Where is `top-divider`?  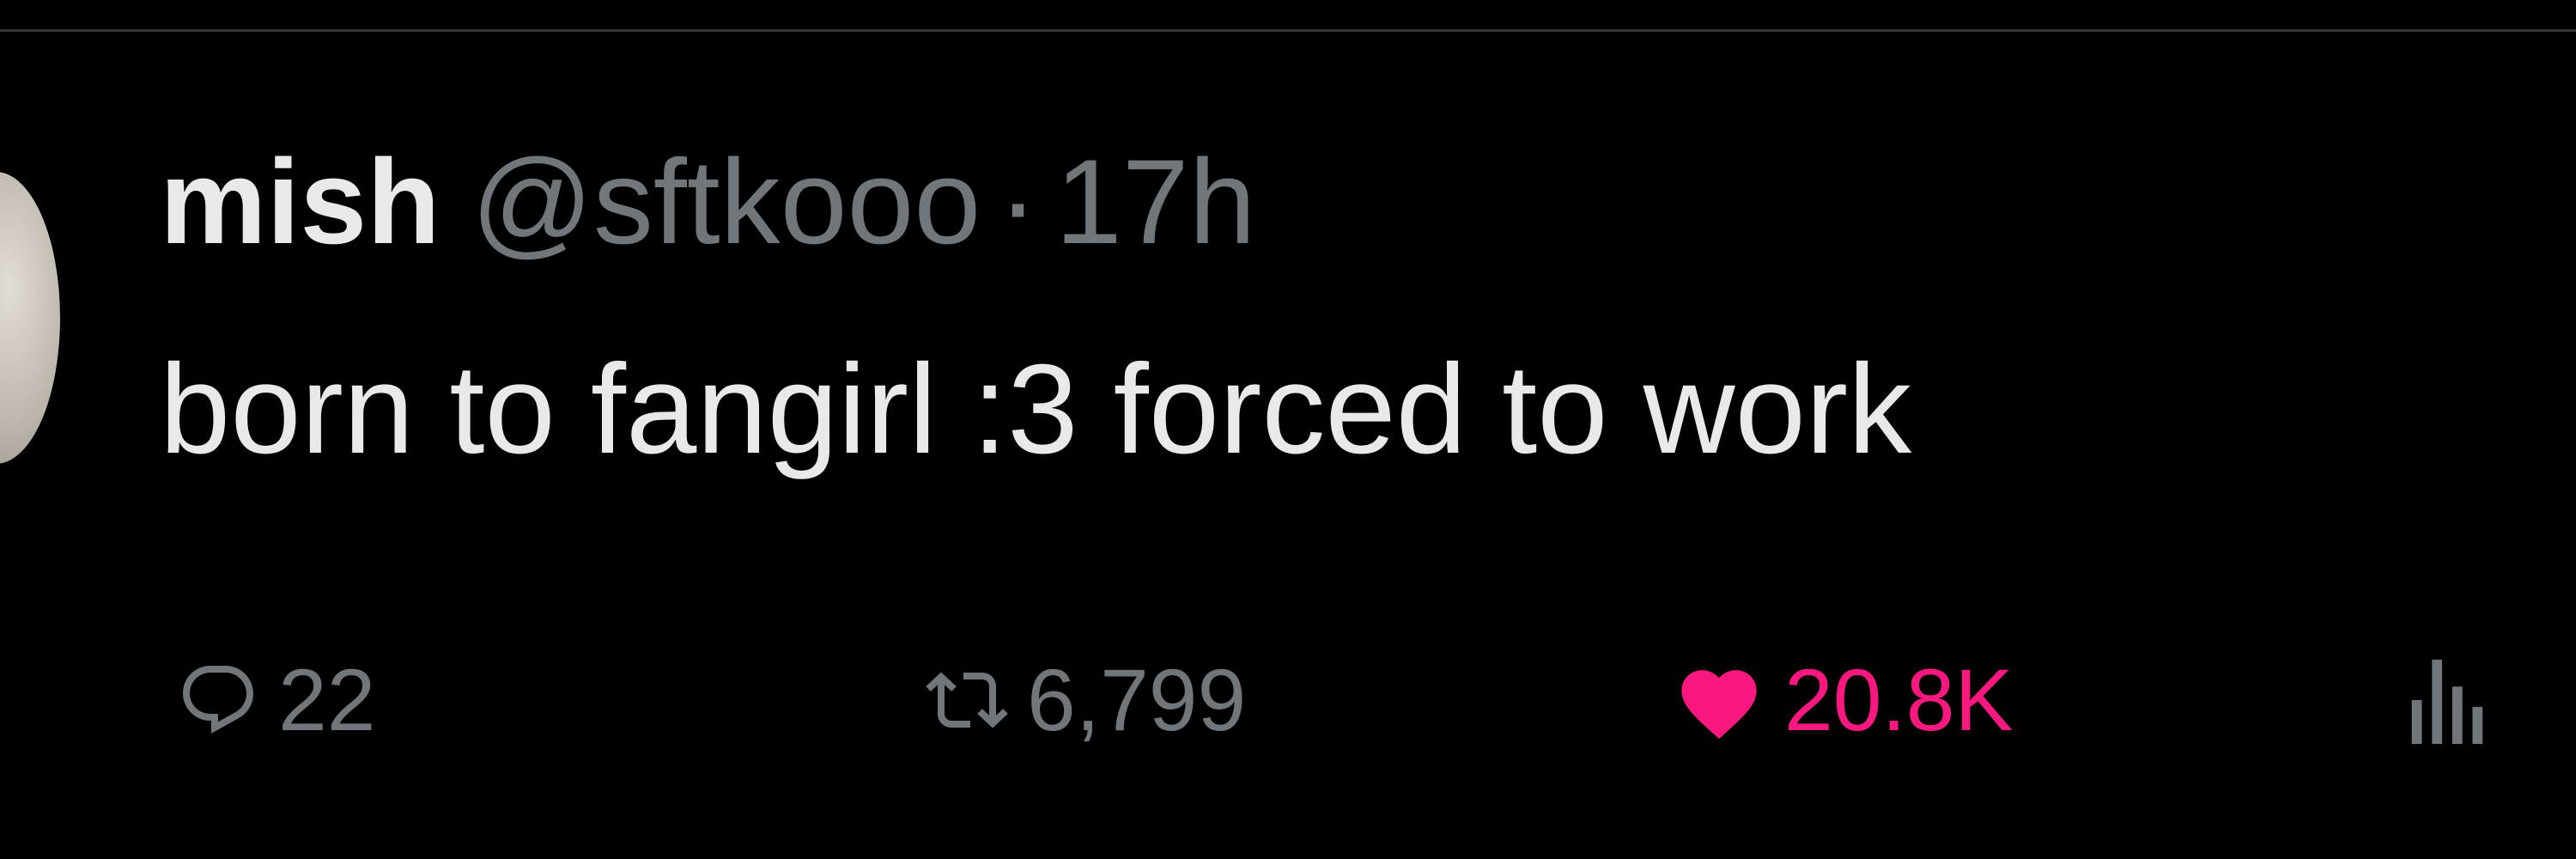
top-divider is located at coordinates (1288, 30).